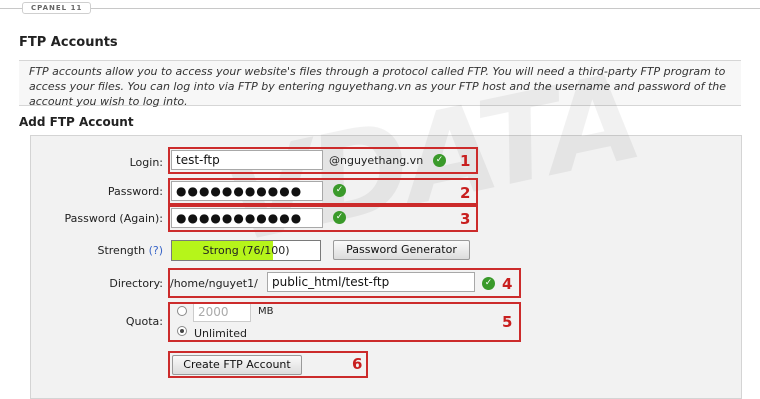 The image size is (760, 399). Describe the element at coordinates (507, 284) in the screenshot. I see `annotation-number-4: 4` at that location.